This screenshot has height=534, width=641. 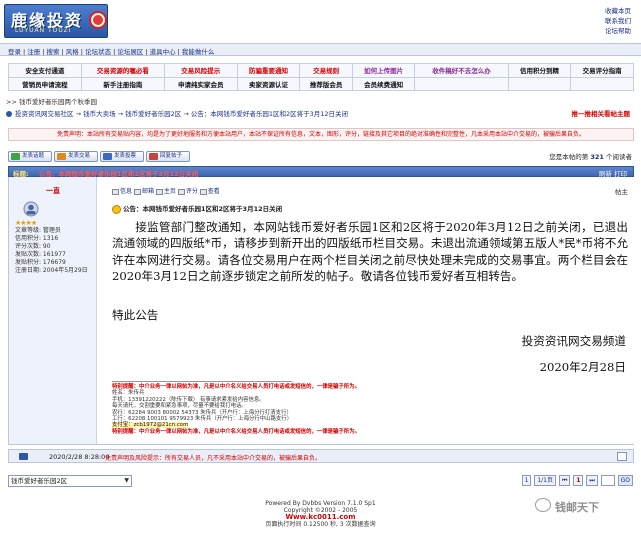 What do you see at coordinates (203, 209) in the screenshot?
I see `subject-text: 公告：本网钱币爱好者乐园1区和2区将于3月12日关闭` at bounding box center [203, 209].